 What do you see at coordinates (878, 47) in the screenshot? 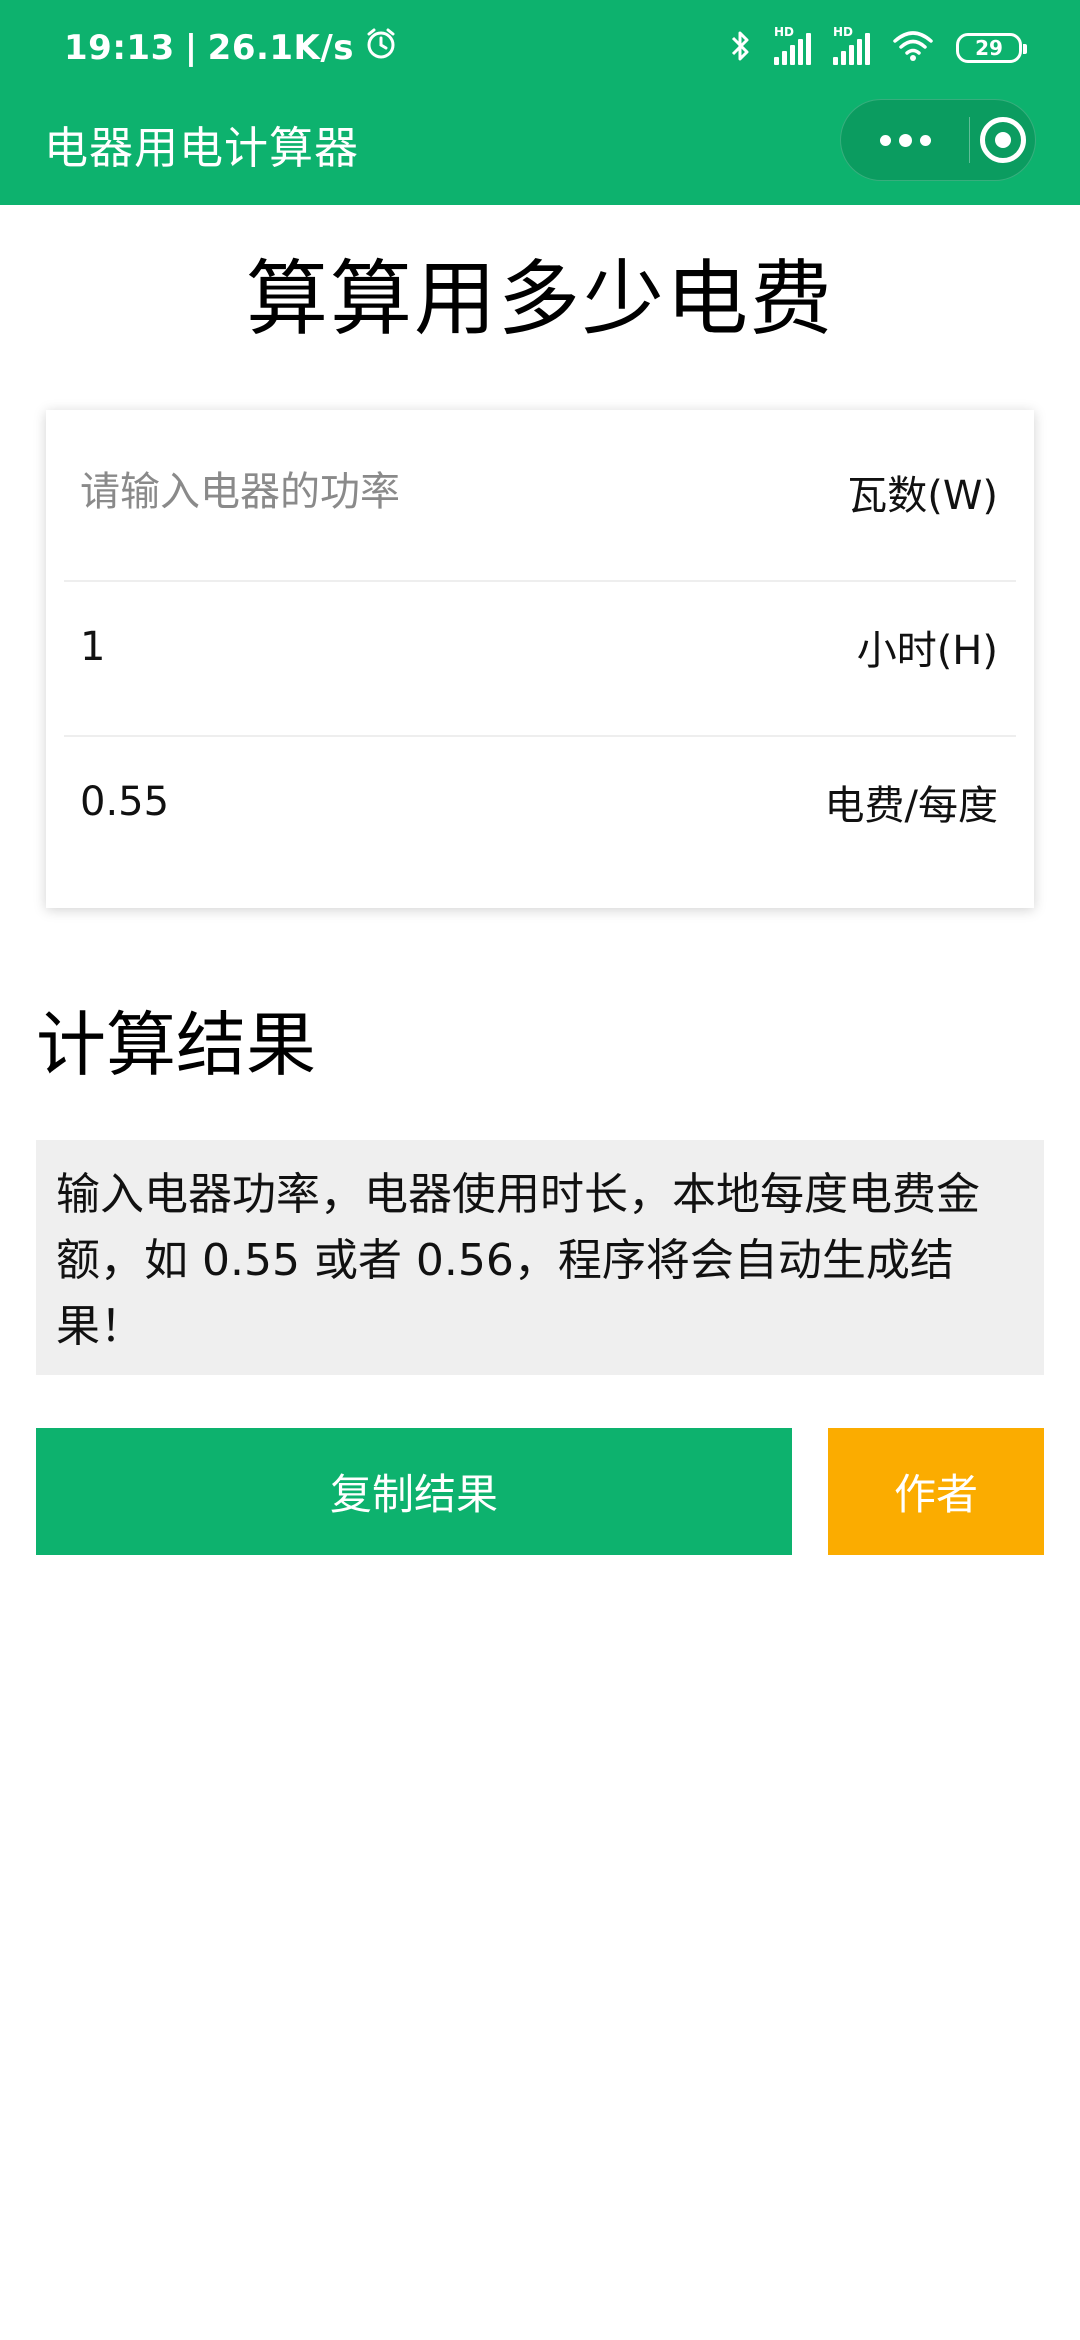
I see `status-right: HD HD 29` at bounding box center [878, 47].